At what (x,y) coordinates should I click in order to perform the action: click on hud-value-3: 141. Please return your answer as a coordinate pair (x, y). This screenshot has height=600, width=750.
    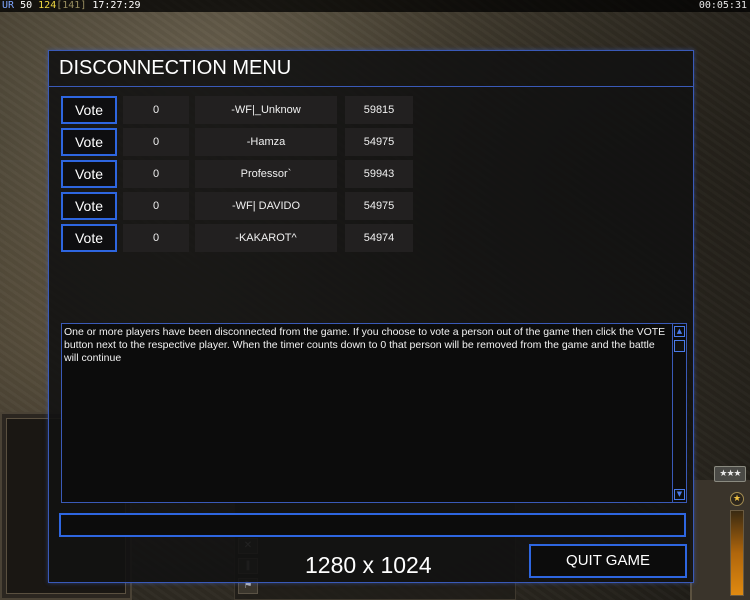
    Looking at the image, I should click on (71, 5).